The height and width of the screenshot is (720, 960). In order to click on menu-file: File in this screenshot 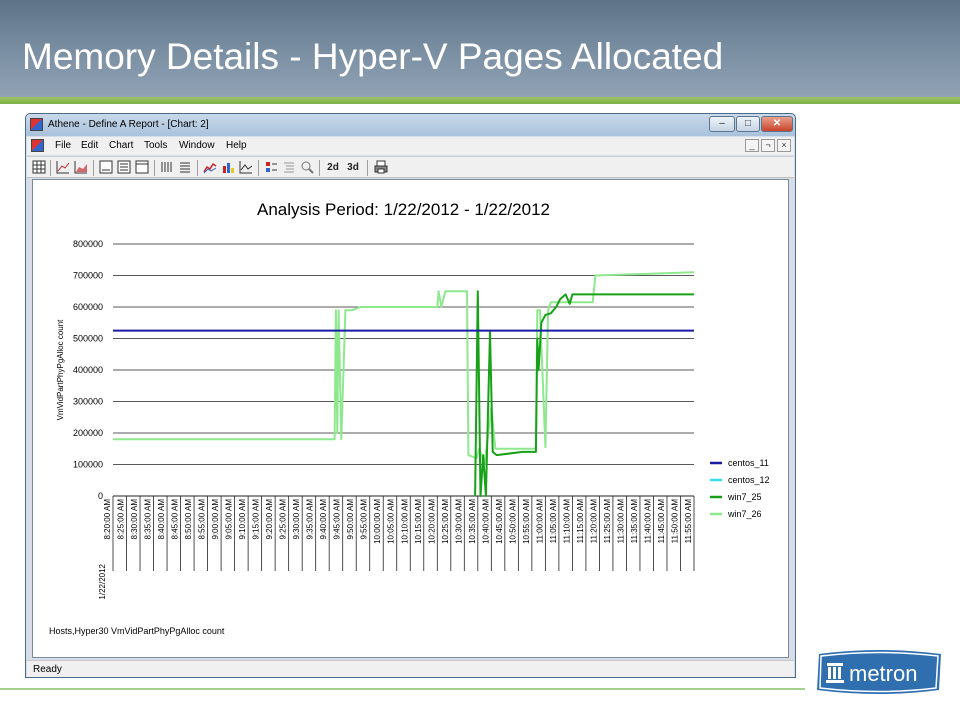, I will do `click(63, 145)`.